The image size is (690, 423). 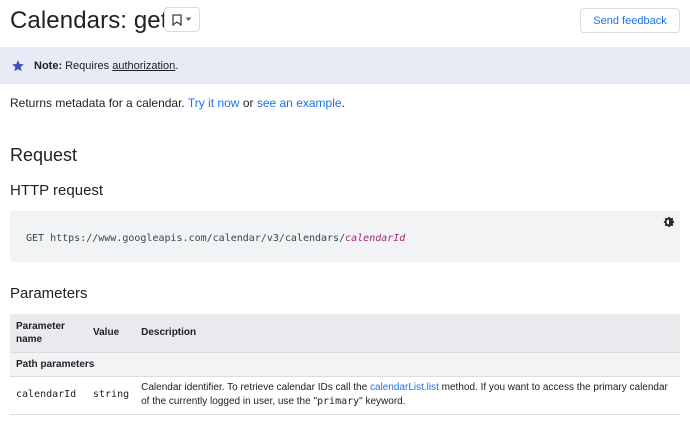 I want to click on section-parameters-heading: Parameters, so click(x=49, y=293).